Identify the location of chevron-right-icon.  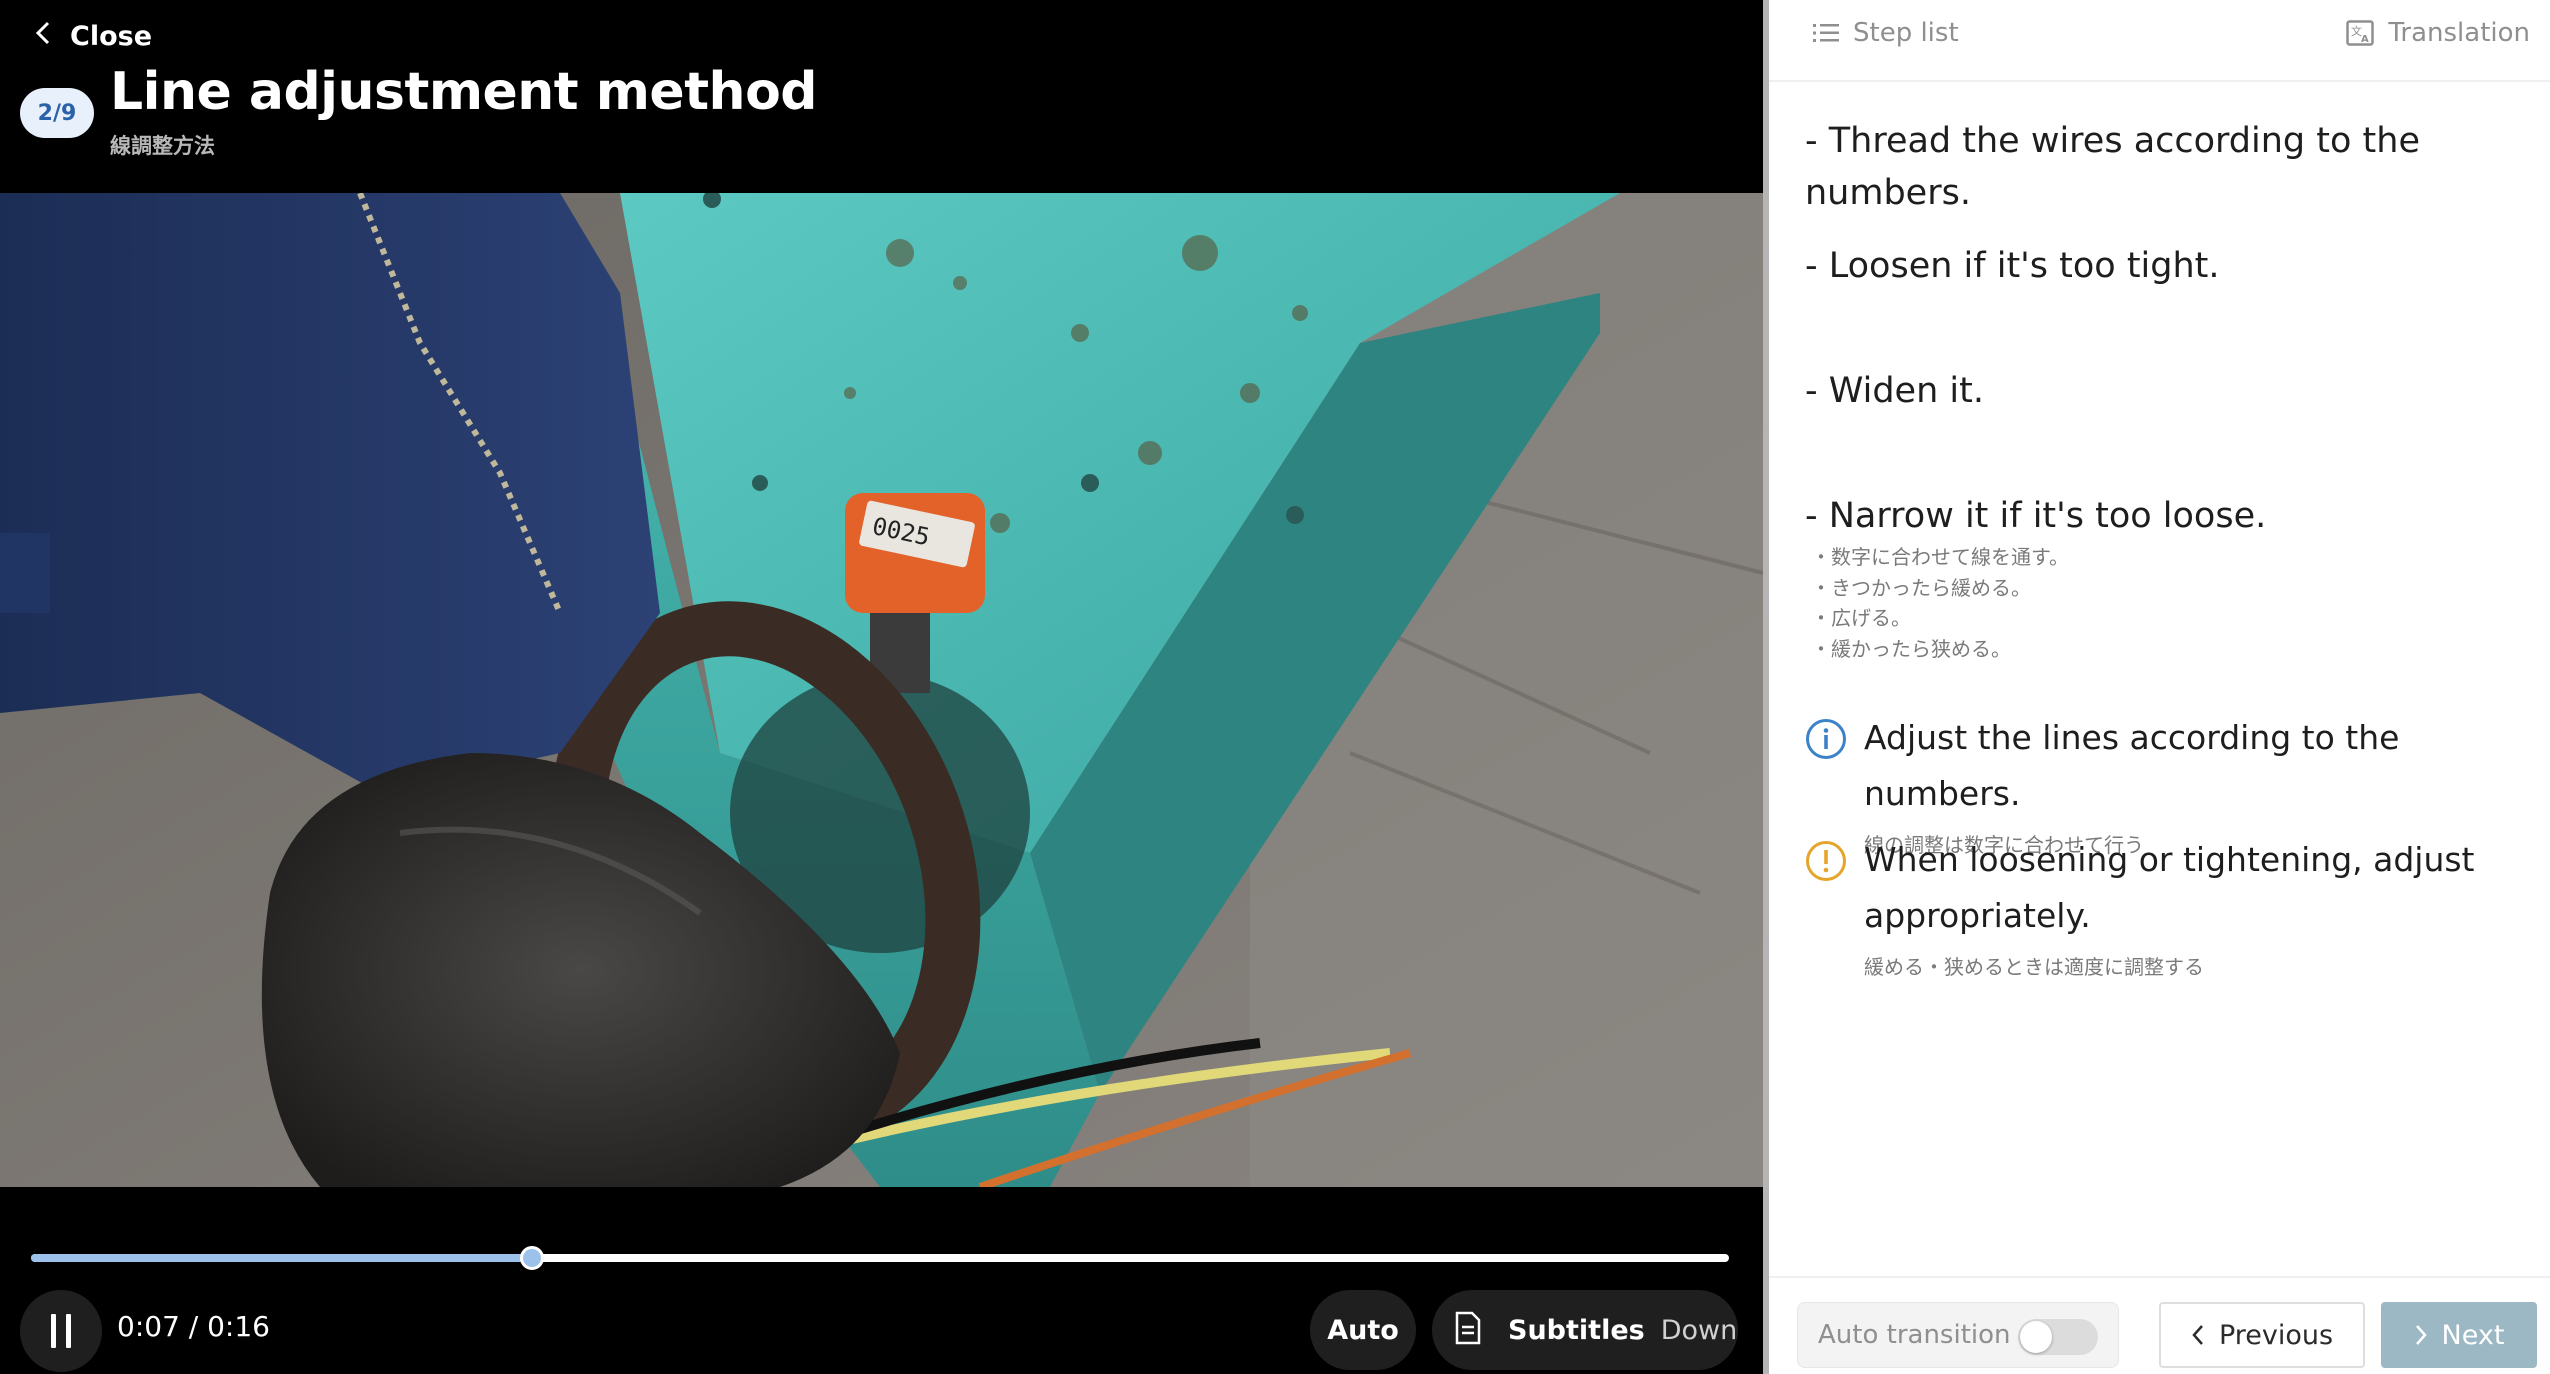
(2421, 1335).